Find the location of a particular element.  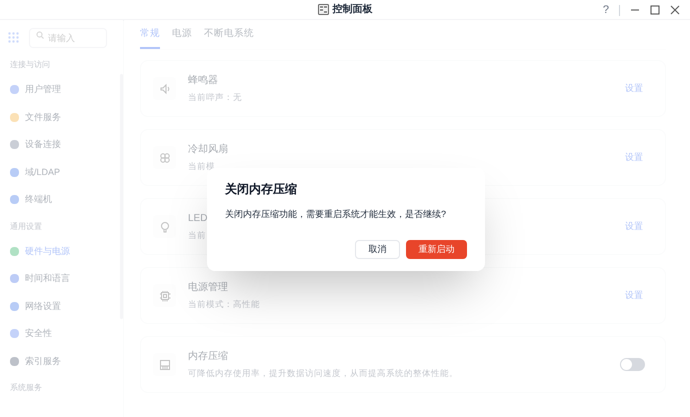

setting-title: LED is located at coordinates (198, 219).